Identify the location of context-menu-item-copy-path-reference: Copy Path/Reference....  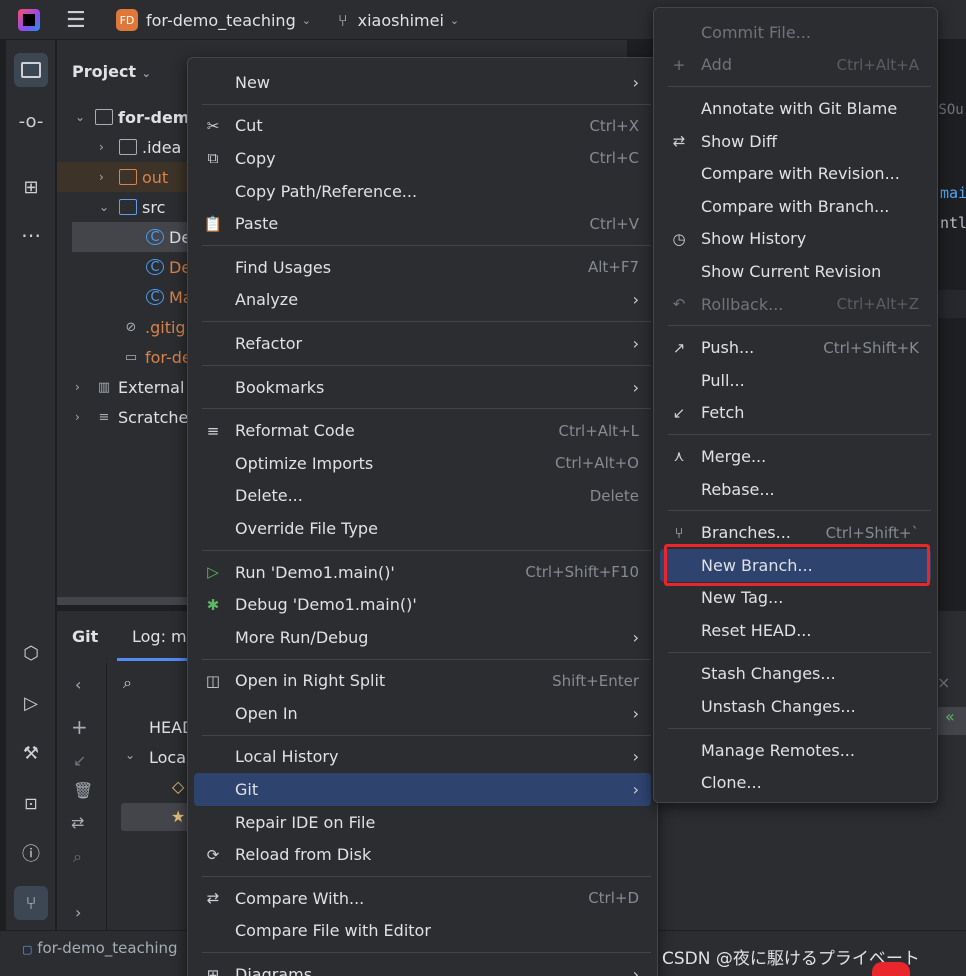
(422, 191).